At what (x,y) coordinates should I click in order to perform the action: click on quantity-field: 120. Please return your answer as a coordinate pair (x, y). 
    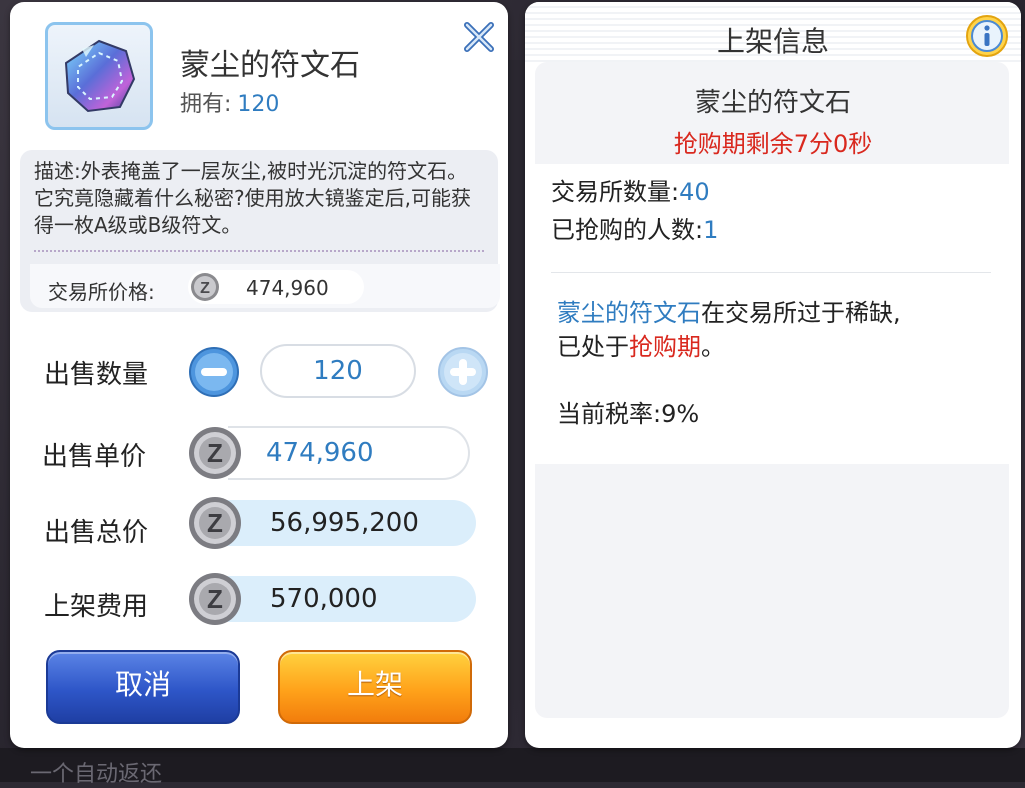
    Looking at the image, I should click on (338, 371).